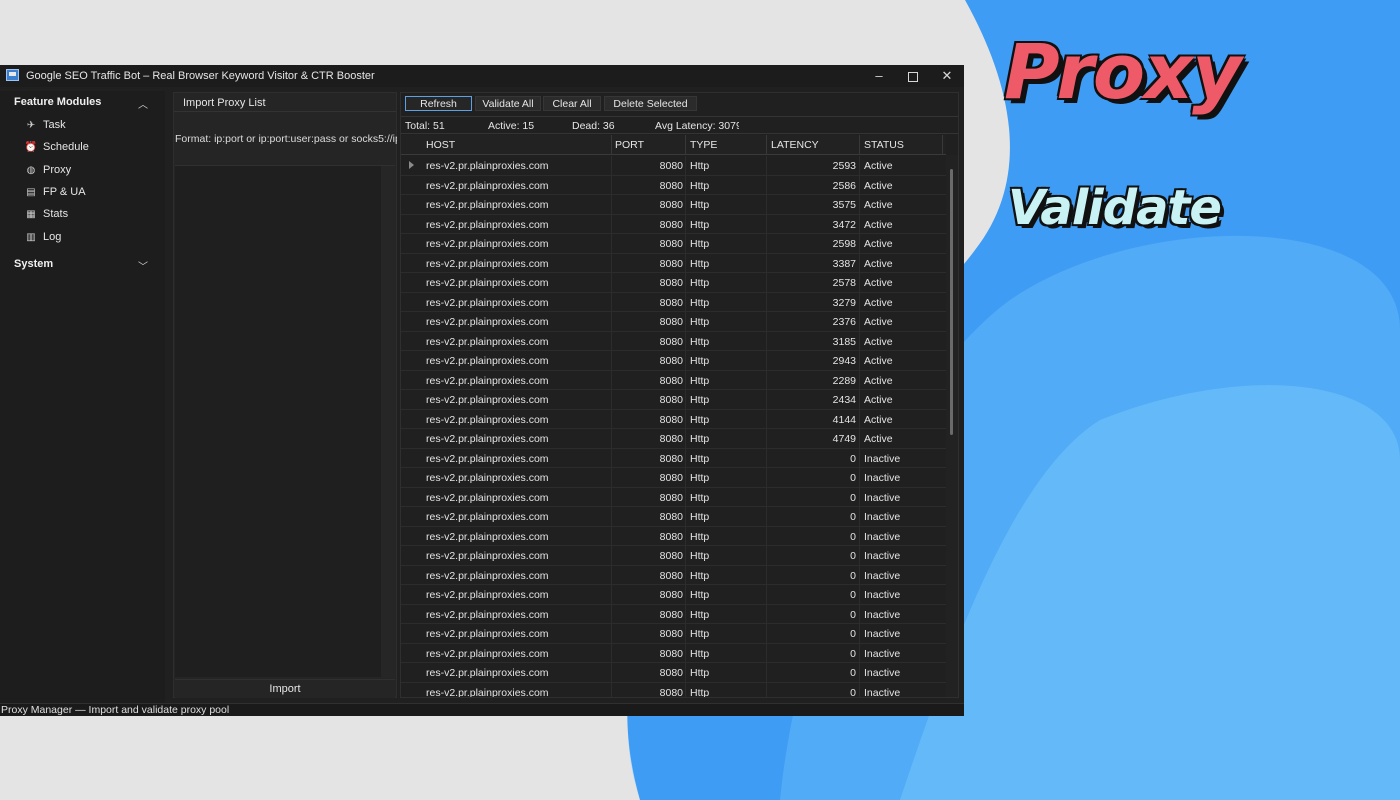  Describe the element at coordinates (89, 214) in the screenshot. I see `sidebar-item-stats: ▦ Stats` at that location.